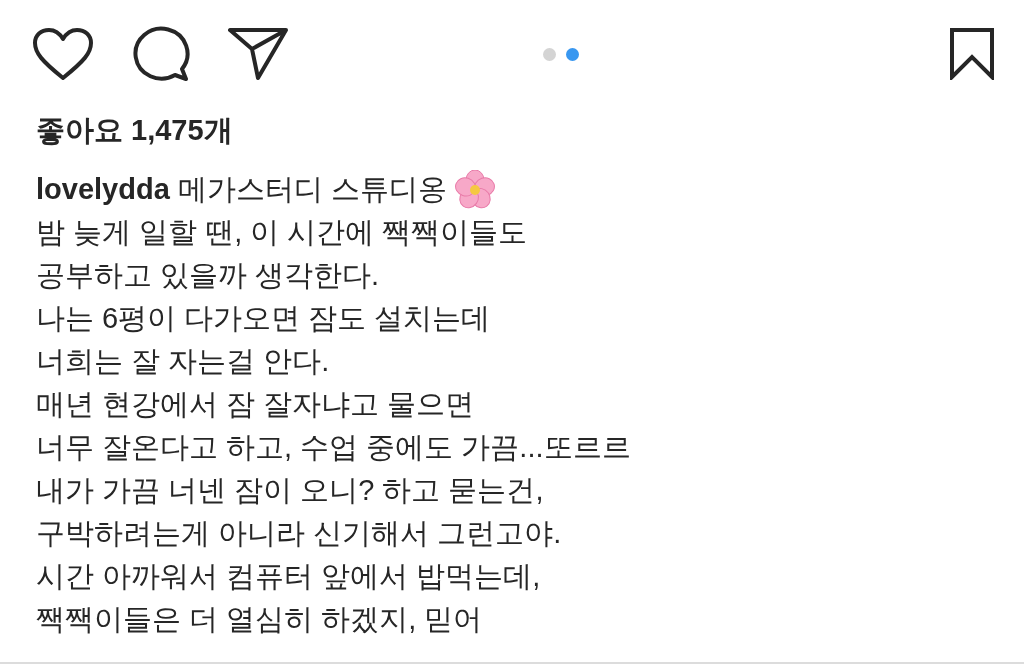 The image size is (1024, 664). I want to click on caption-line: 너무 잘온다고 하고, 수업 중에도 가끔...또르르, so click(334, 447).